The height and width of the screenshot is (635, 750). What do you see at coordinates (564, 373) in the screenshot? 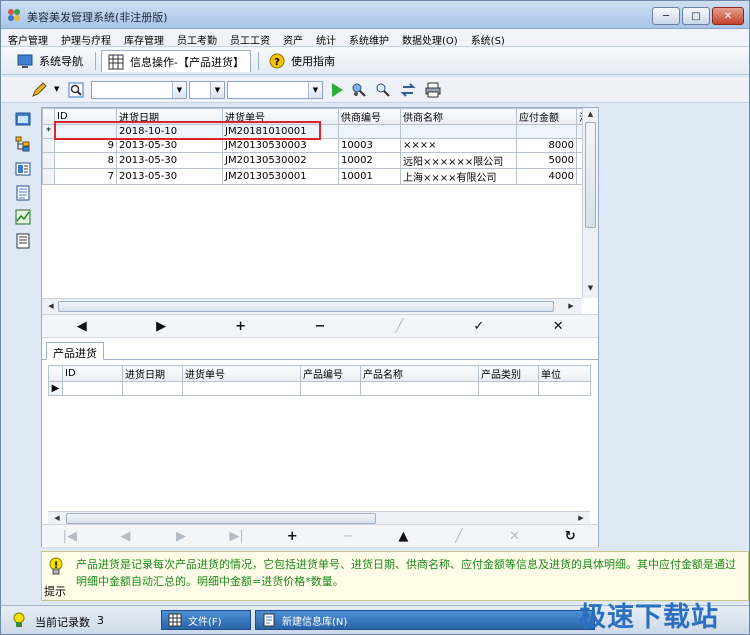
I see `column-header: 单位` at bounding box center [564, 373].